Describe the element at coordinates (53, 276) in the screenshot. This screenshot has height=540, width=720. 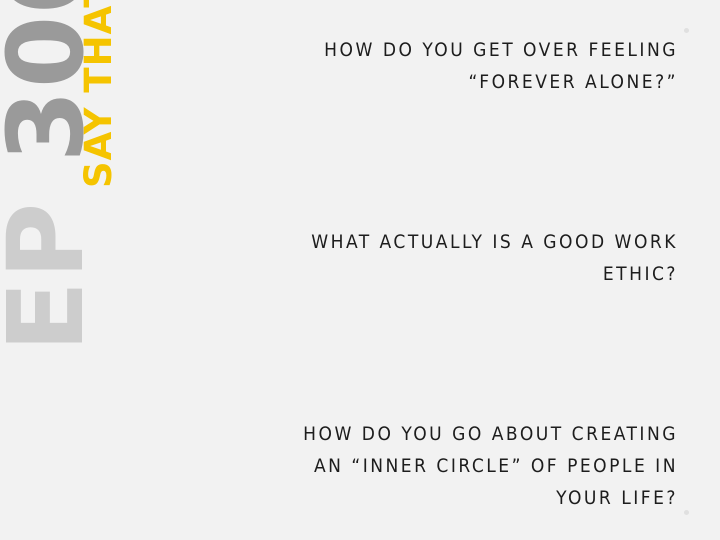
I see `episode-prefix: EP` at that location.